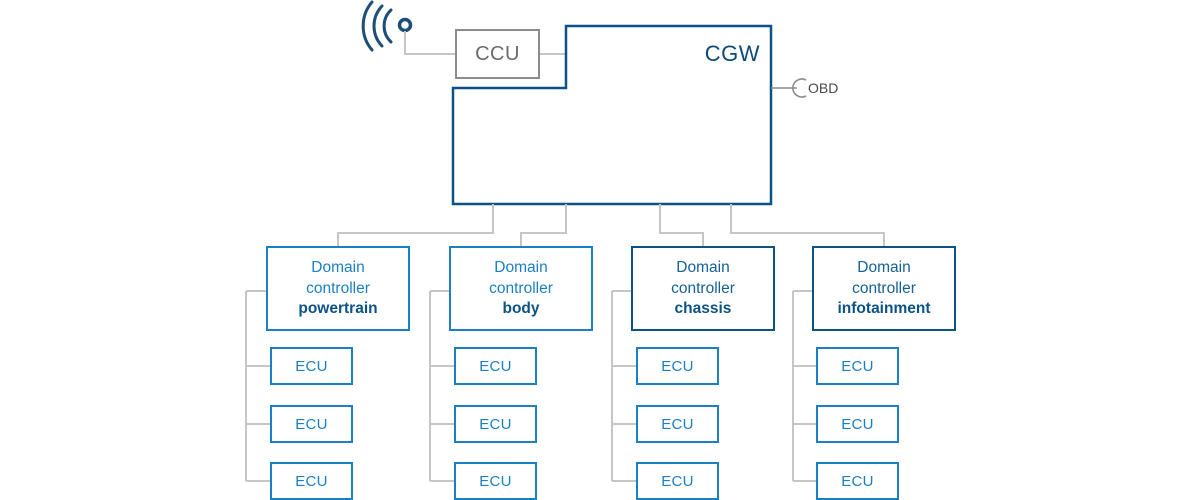  I want to click on ecu-infotainment-2: ECU, so click(857, 424).